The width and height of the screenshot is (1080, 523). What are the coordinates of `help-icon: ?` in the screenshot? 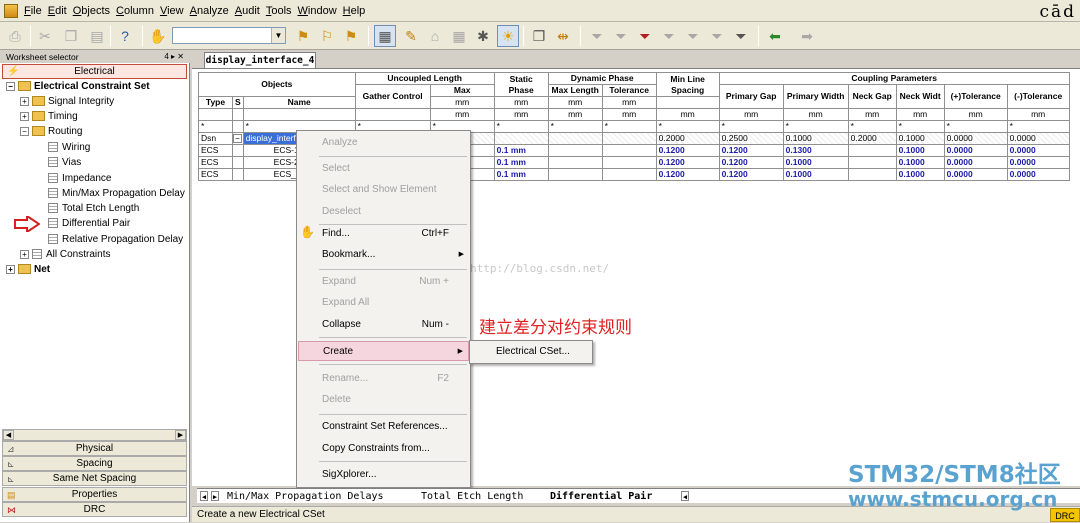 It's located at (125, 36).